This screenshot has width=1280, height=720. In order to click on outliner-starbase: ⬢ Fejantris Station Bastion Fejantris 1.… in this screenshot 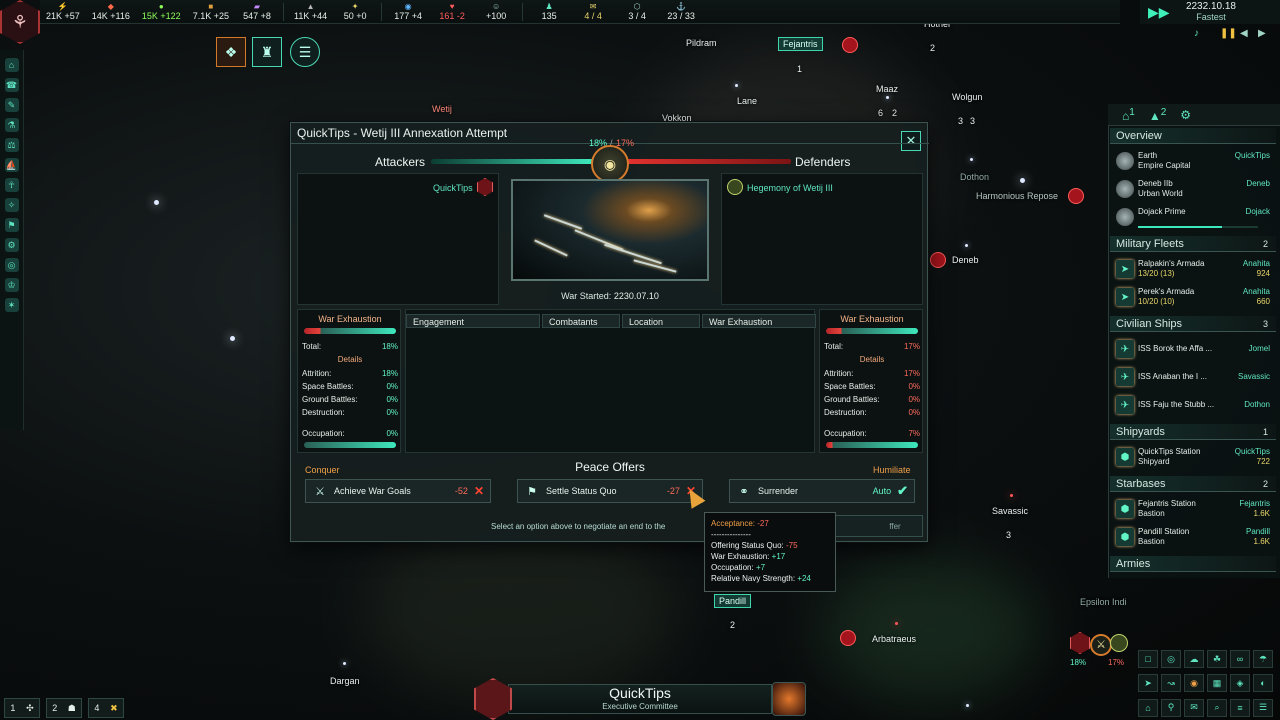, I will do `click(1193, 510)`.